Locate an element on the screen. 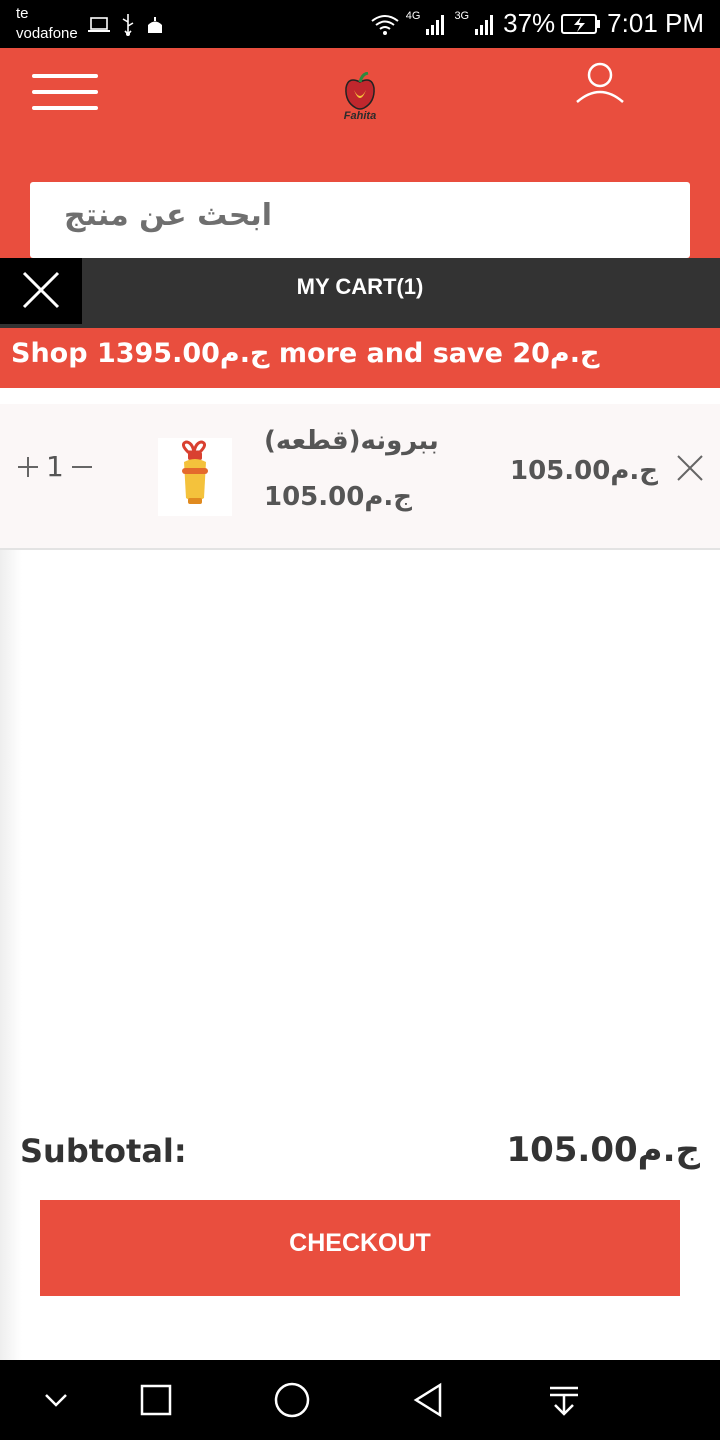 Image resolution: width=720 pixels, height=1440 pixels. search-input: ابحث عن منتج is located at coordinates (360, 220).